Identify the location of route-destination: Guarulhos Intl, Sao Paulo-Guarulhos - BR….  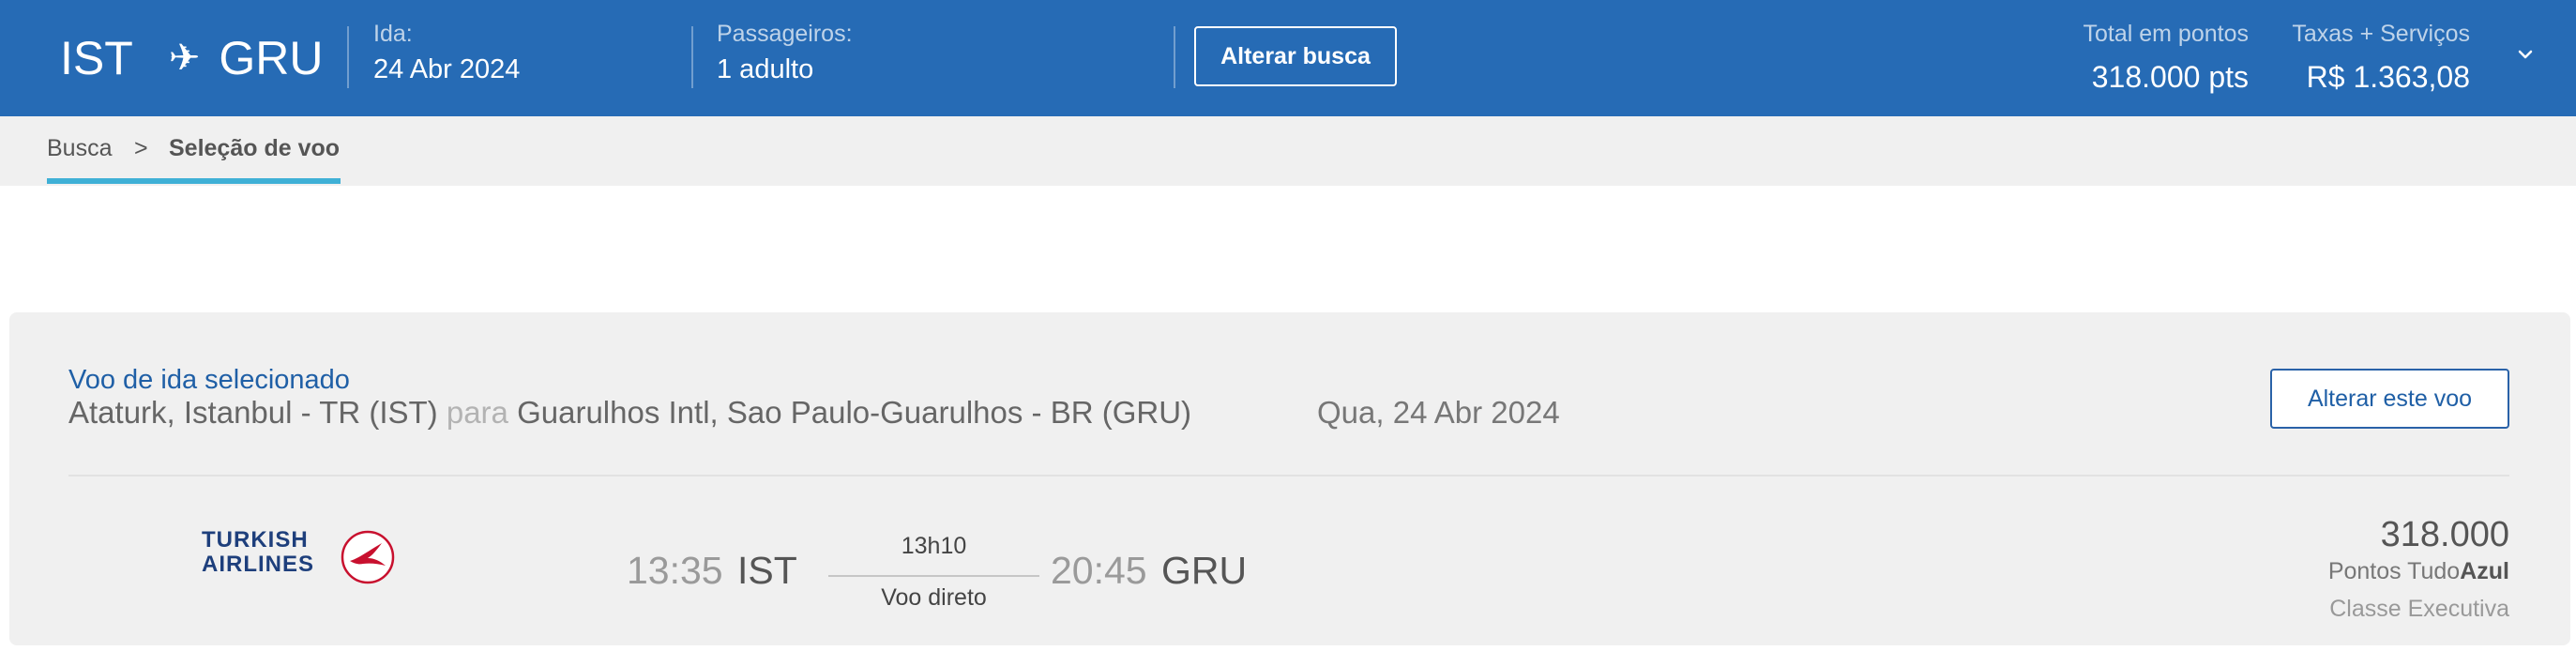
(855, 412).